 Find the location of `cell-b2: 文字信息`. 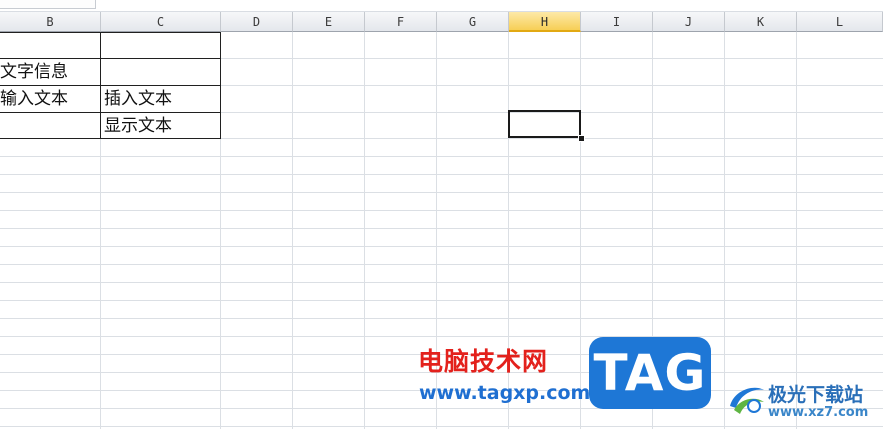

cell-b2: 文字信息 is located at coordinates (50, 72).